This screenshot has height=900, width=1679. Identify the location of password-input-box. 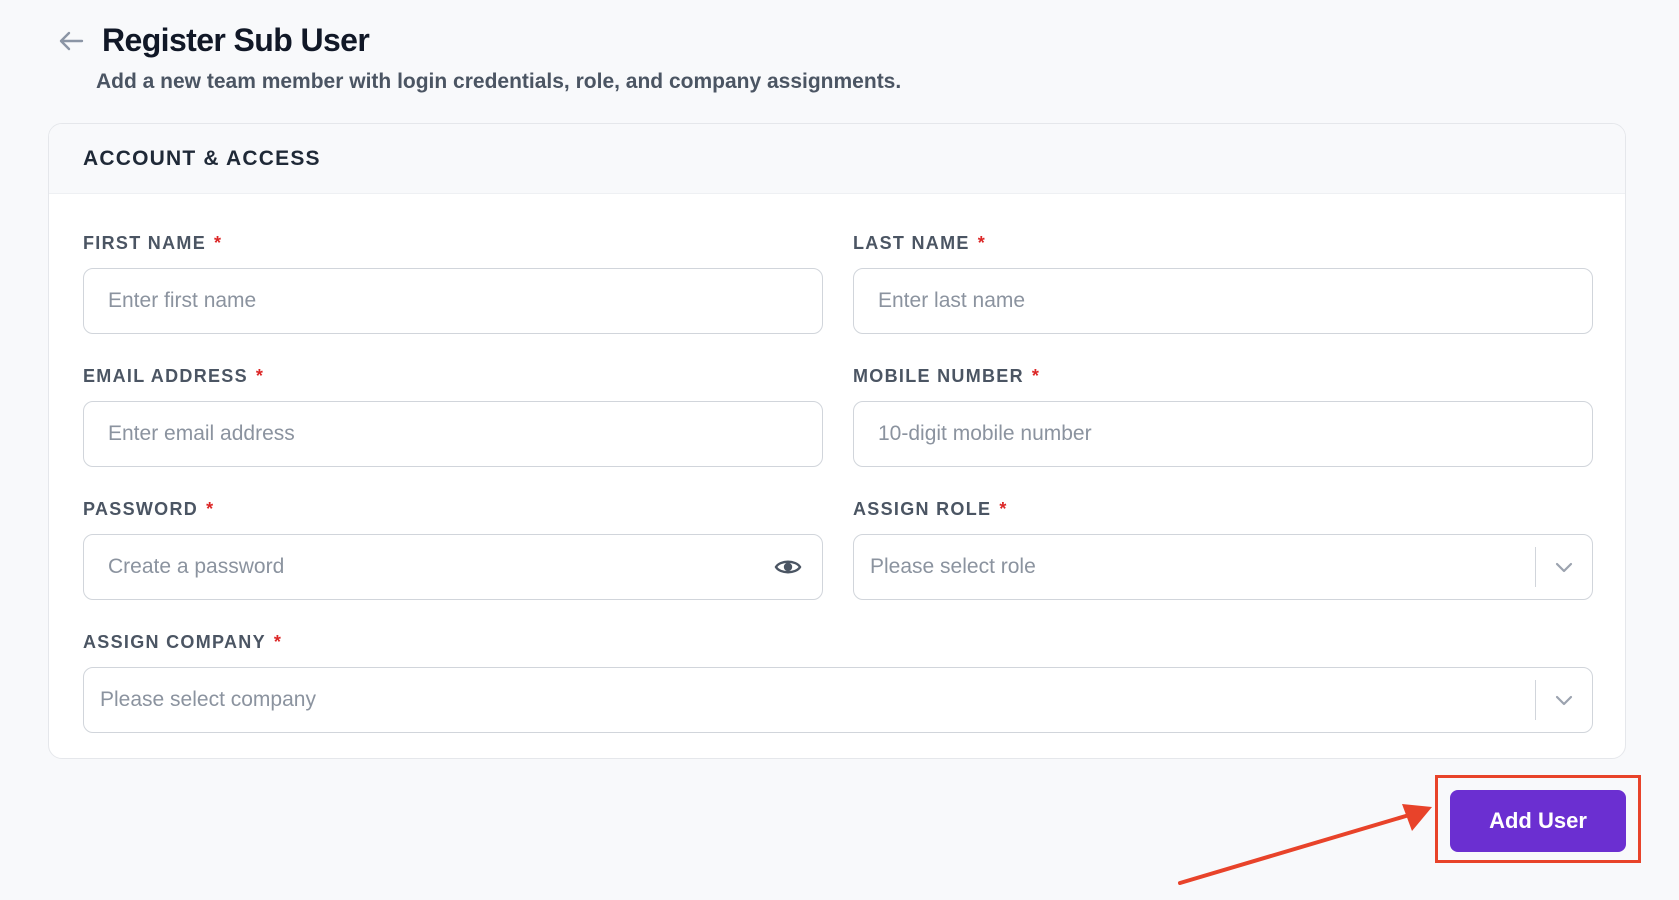
(453, 567).